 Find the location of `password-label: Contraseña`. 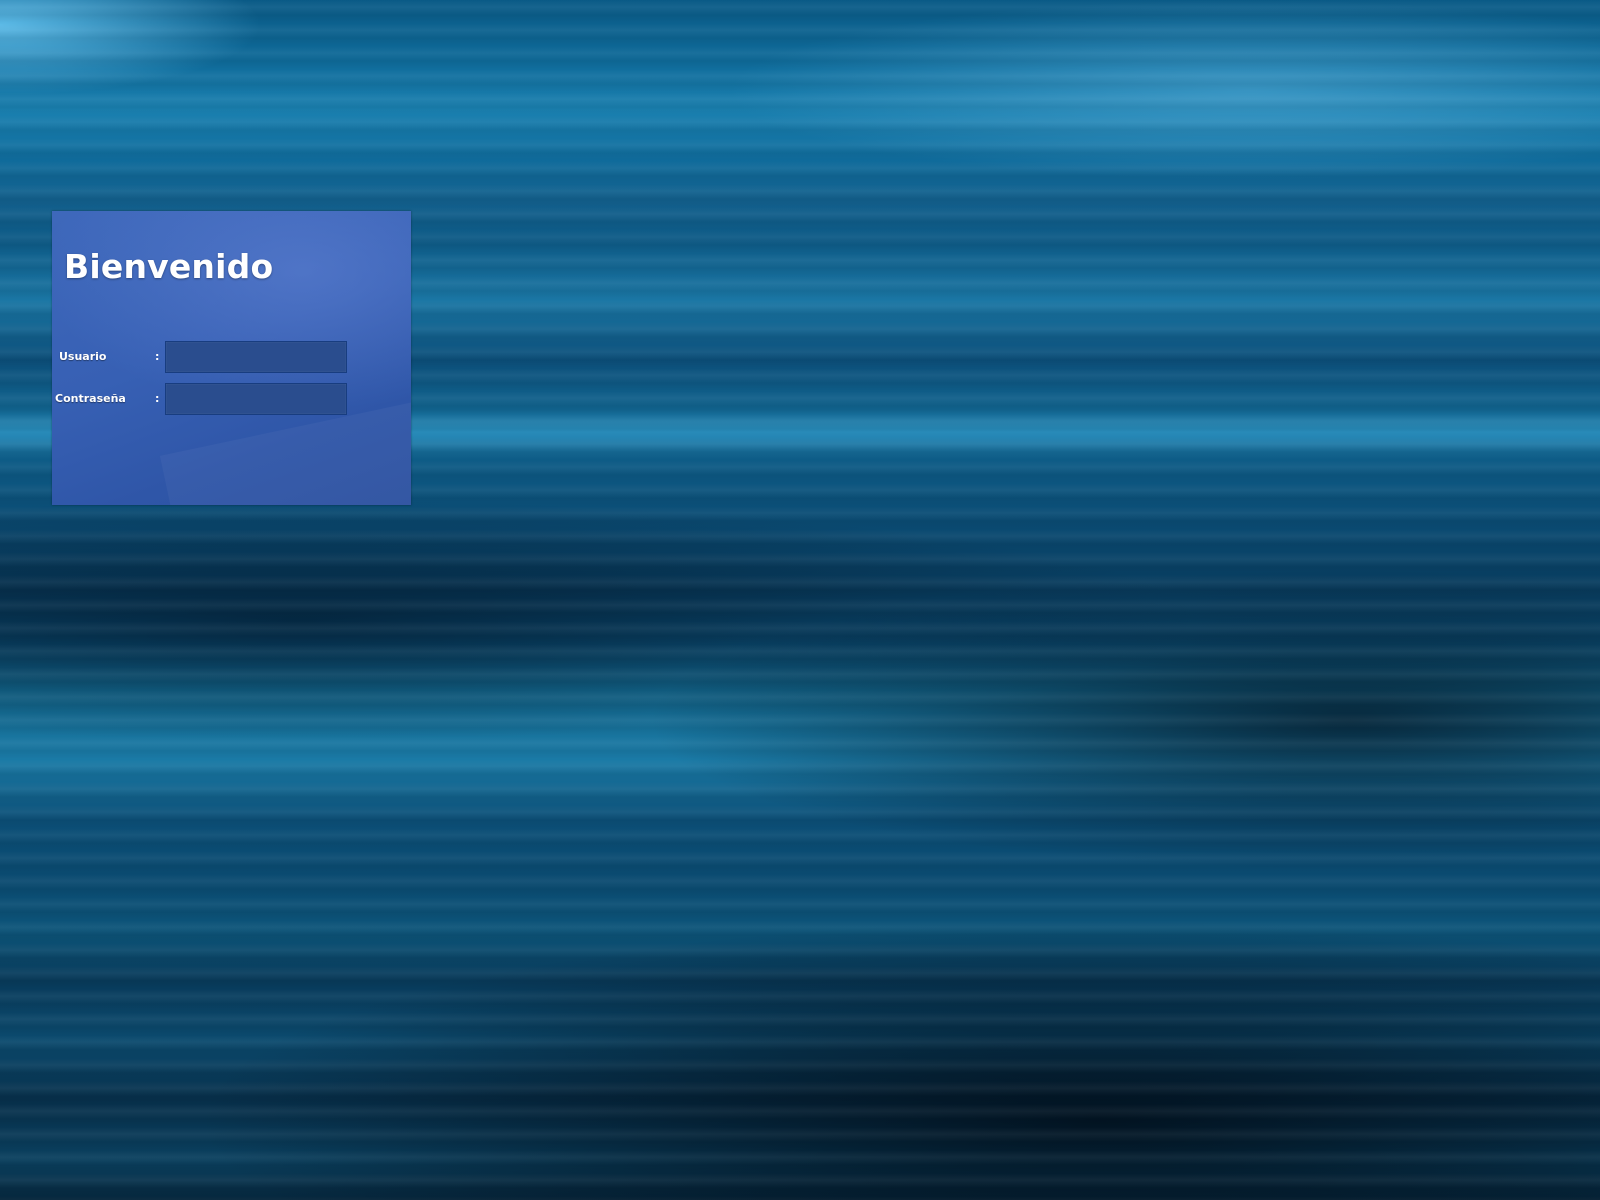

password-label: Contraseña is located at coordinates (90, 398).